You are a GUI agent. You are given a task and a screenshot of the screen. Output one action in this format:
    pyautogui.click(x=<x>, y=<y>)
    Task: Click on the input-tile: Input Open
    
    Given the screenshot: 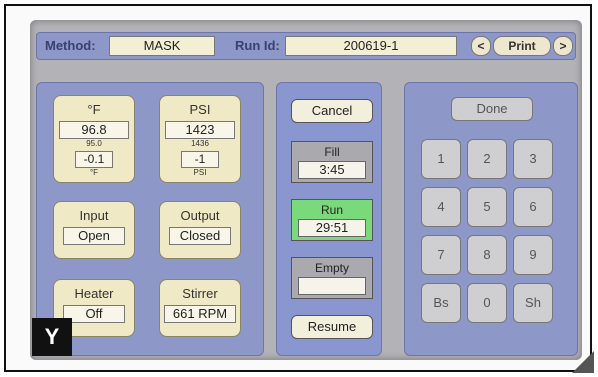 What is the action you would take?
    pyautogui.click(x=94, y=230)
    